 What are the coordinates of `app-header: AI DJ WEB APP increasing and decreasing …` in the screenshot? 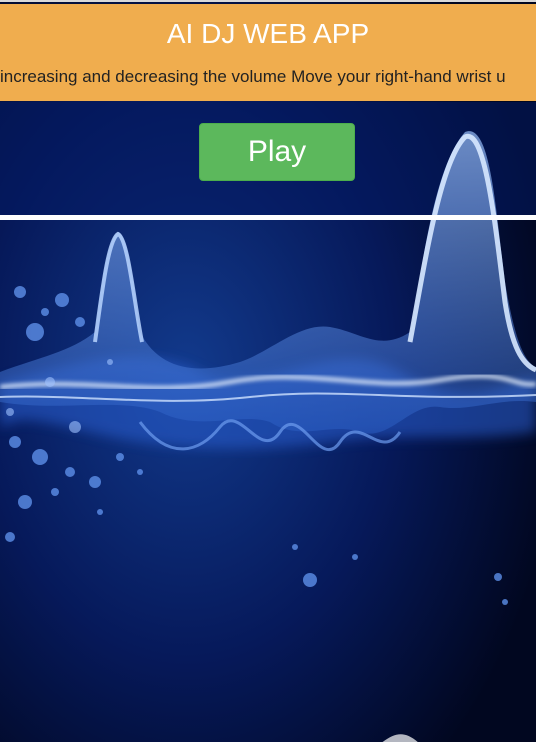 It's located at (268, 52).